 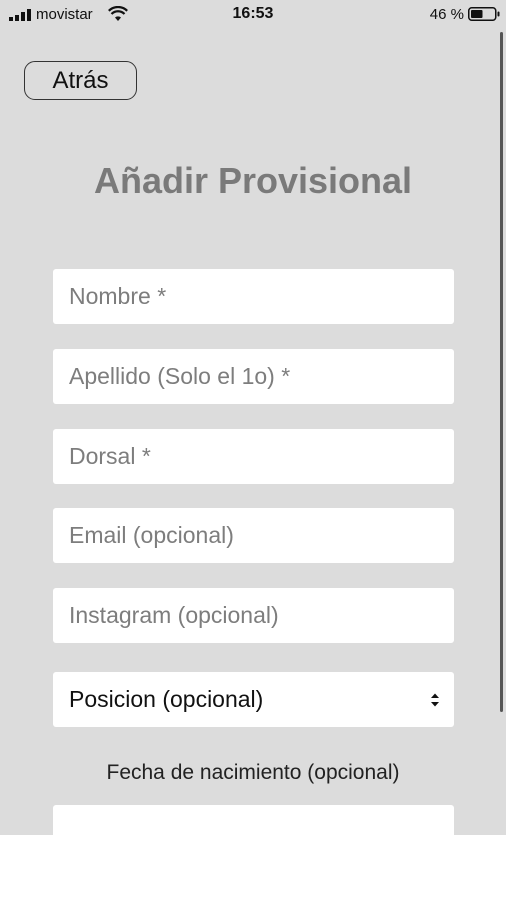 I want to click on bottom-area, so click(x=253, y=867).